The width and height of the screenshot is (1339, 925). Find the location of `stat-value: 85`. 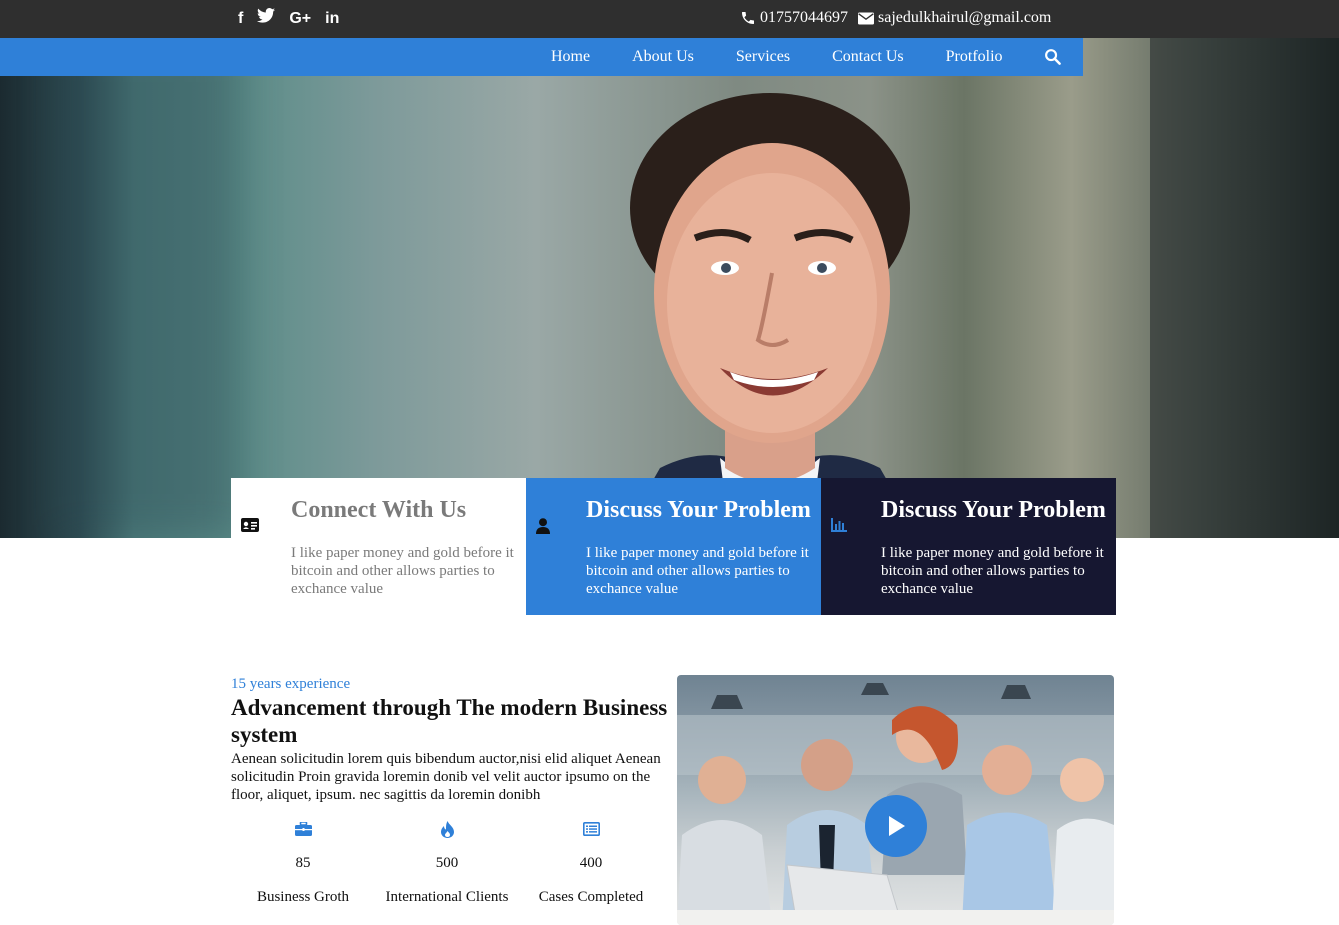

stat-value: 85 is located at coordinates (303, 863).